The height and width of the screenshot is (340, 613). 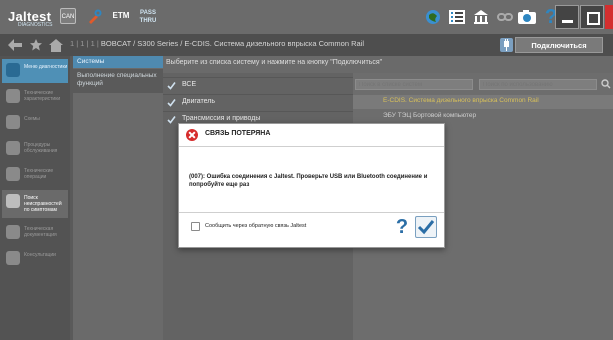 I want to click on special-functions-item: Выполнение специальных функций, so click(x=118, y=81).